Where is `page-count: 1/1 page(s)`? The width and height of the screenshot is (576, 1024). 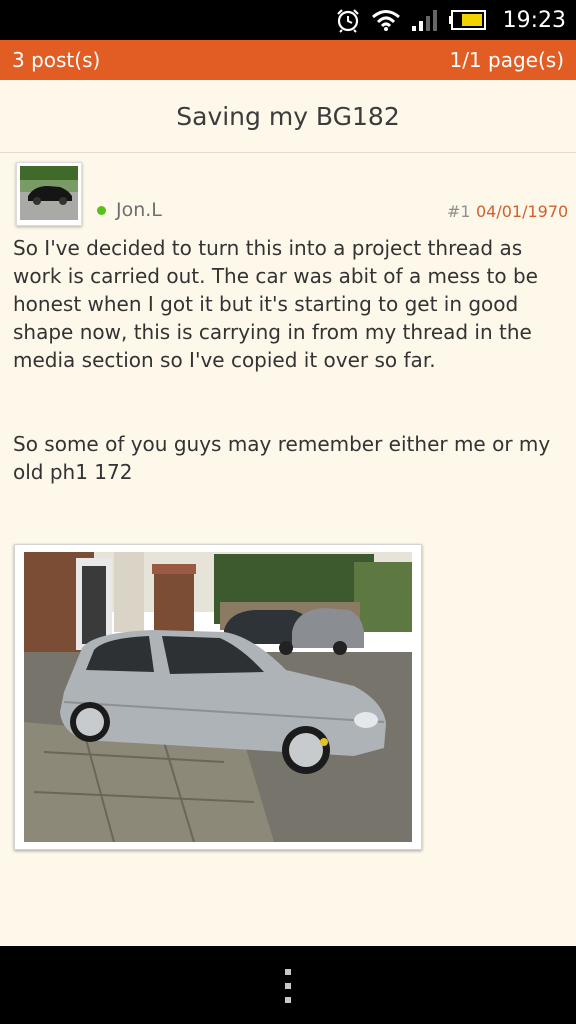
page-count: 1/1 page(s) is located at coordinates (506, 60).